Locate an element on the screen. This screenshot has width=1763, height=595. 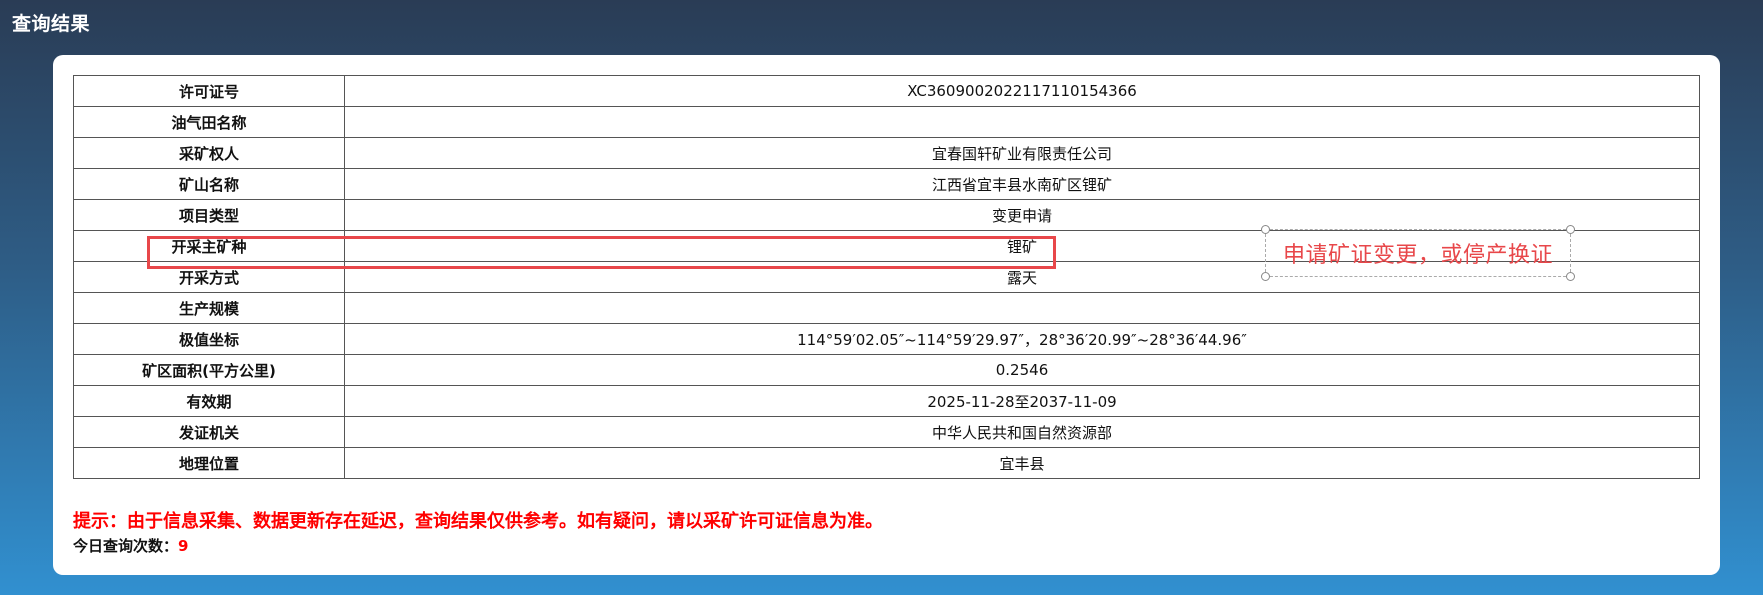
row-value: 宜丰县 is located at coordinates (1022, 463).